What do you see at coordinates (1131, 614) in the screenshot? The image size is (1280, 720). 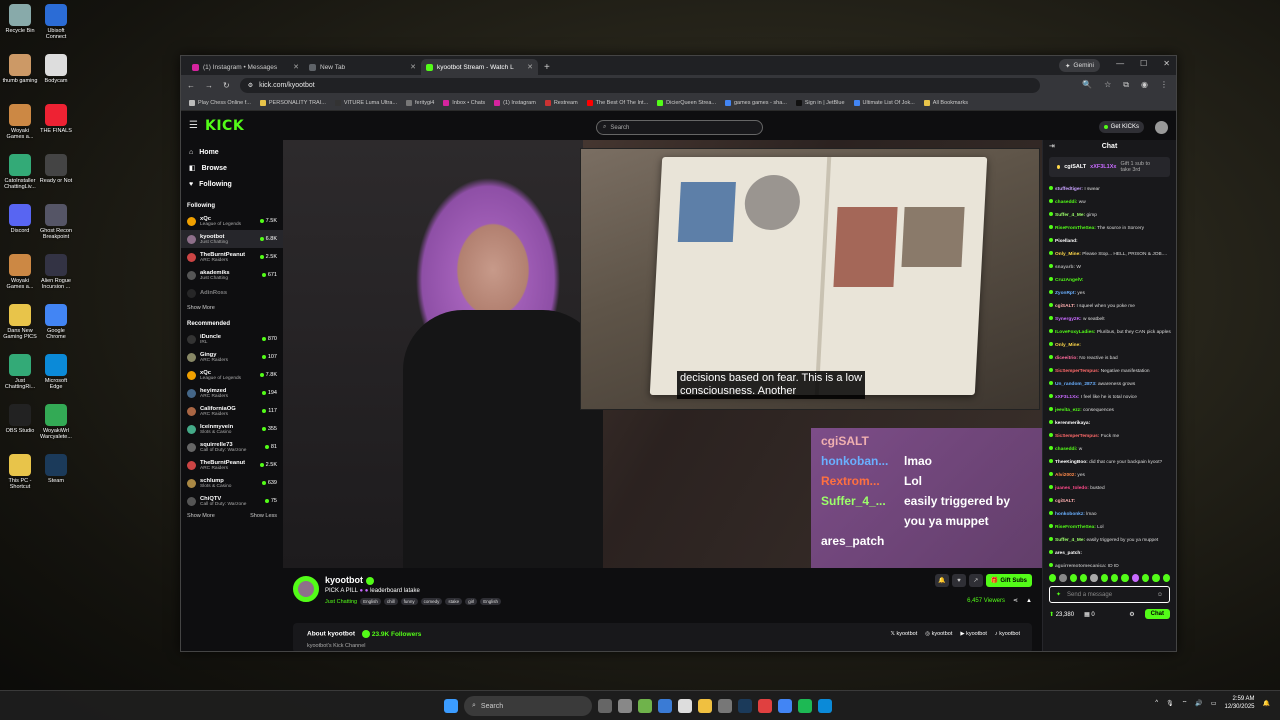 I see `settings-icon: ⚙` at bounding box center [1131, 614].